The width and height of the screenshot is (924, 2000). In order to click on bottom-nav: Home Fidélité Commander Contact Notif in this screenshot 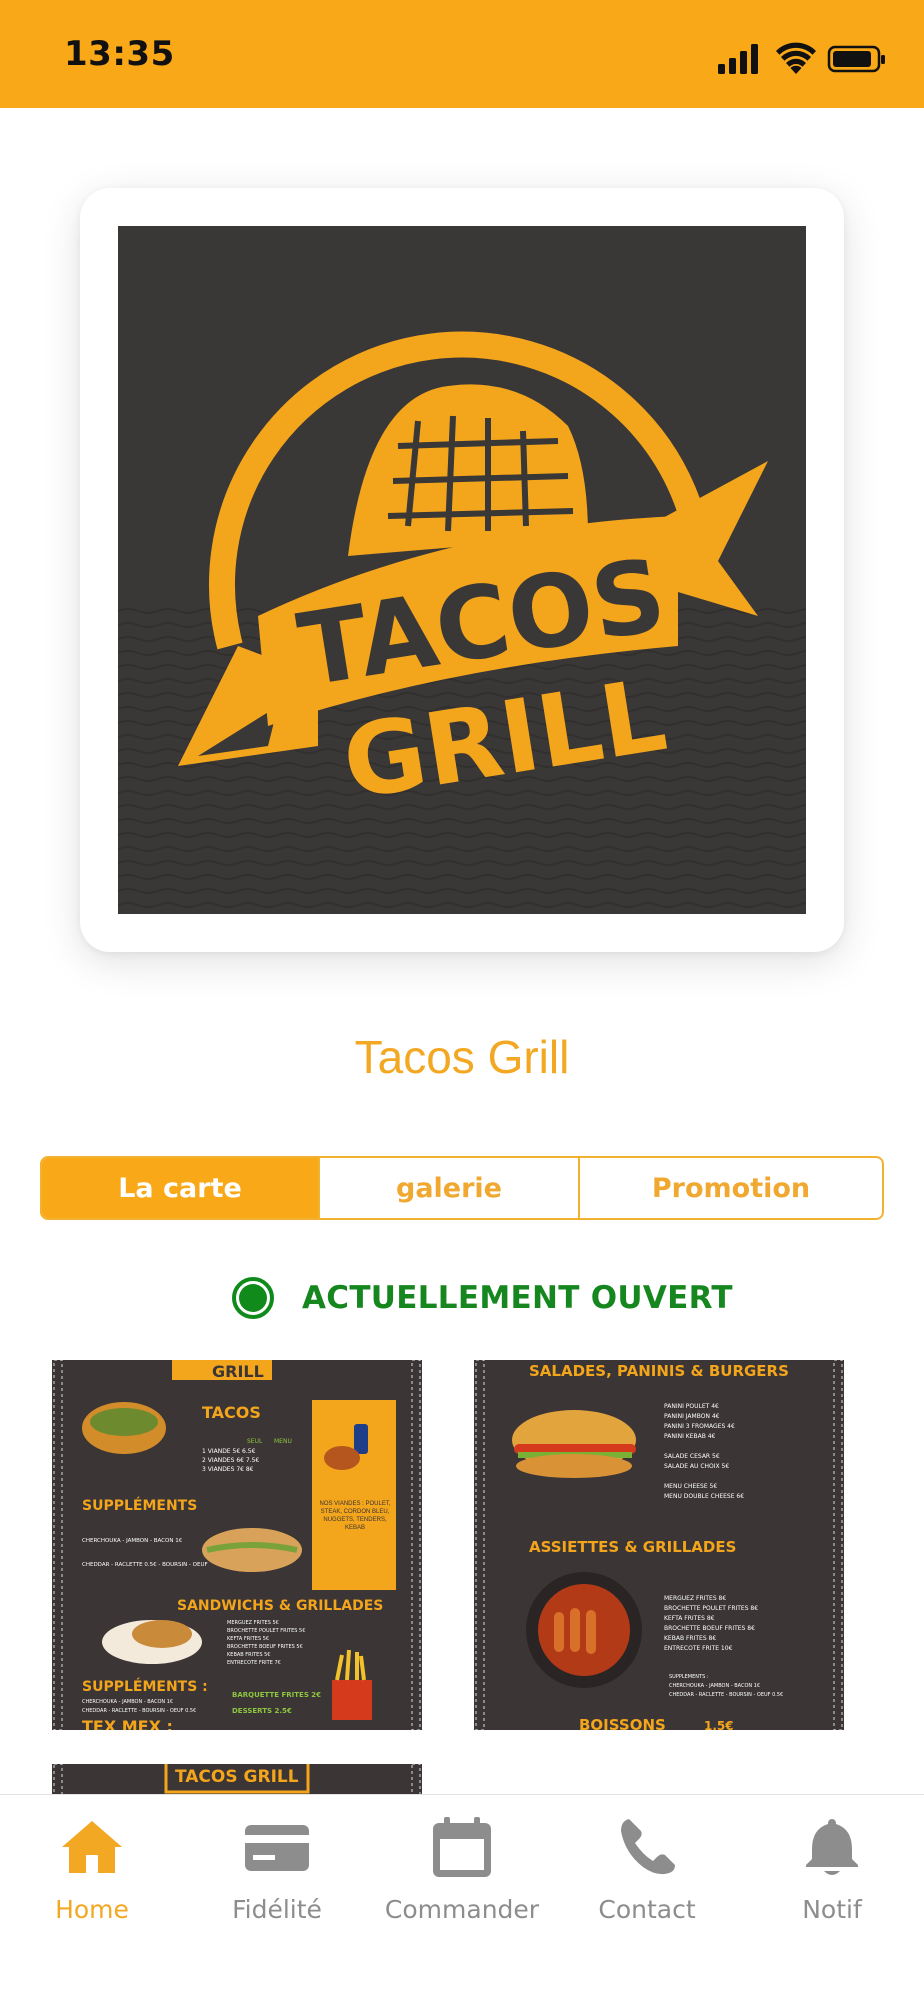, I will do `click(462, 1897)`.